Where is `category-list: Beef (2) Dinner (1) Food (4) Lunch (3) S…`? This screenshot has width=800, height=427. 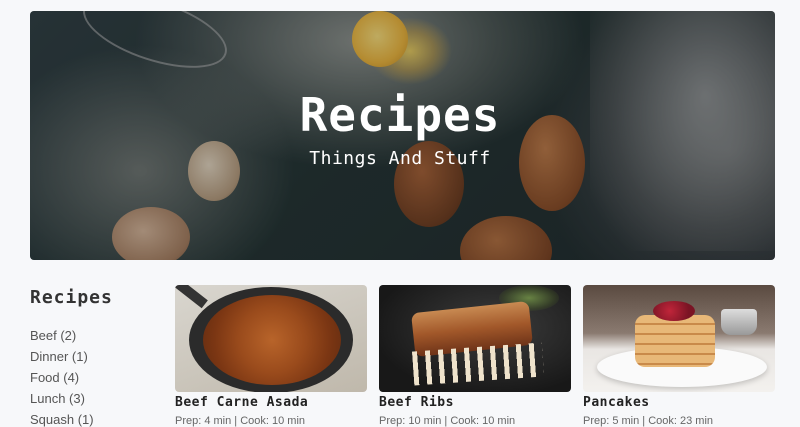 category-list: Beef (2) Dinner (1) Food (4) Lunch (3) S… is located at coordinates (62, 377).